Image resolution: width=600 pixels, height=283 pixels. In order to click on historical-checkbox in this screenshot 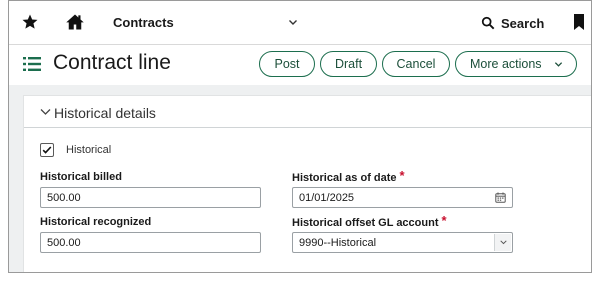, I will do `click(47, 150)`.